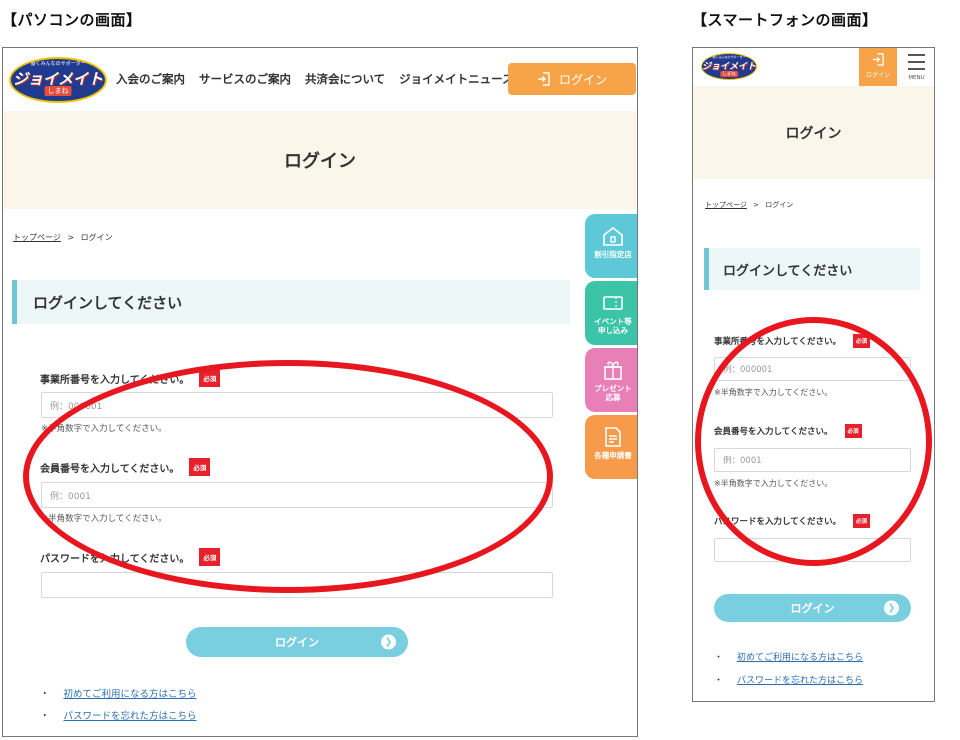 This screenshot has height=740, width=960. Describe the element at coordinates (582, 79) in the screenshot. I see `header-login-label: ログイン` at that location.